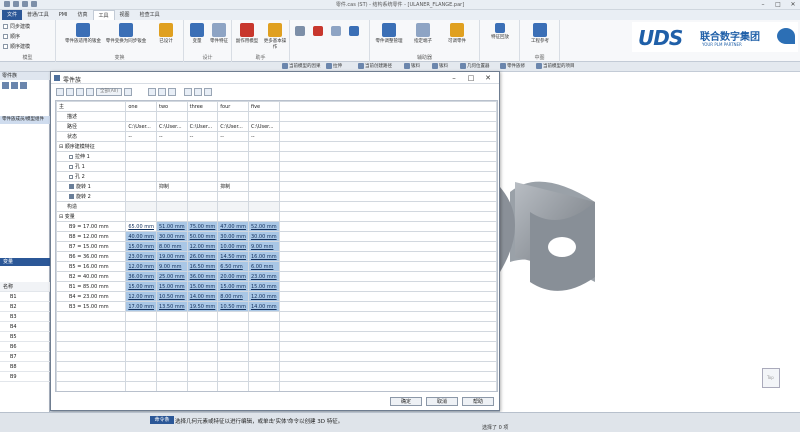 Image resolution: width=800 pixels, height=432 pixels. I want to click on feature-replay-button: 特征回放, so click(500, 31).